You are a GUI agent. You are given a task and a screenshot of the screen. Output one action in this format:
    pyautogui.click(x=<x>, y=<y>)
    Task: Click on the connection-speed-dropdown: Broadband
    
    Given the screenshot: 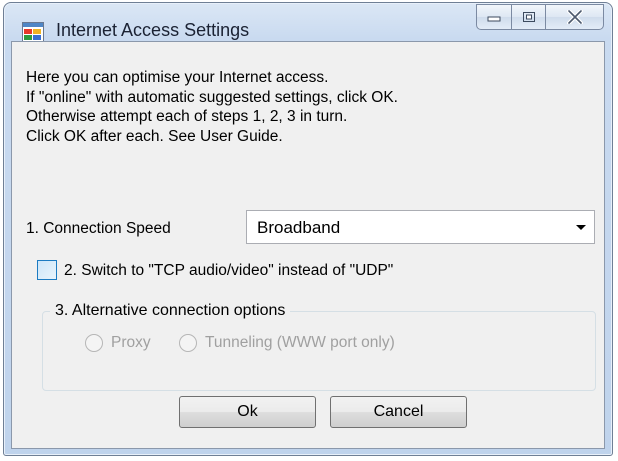 What is the action you would take?
    pyautogui.click(x=420, y=227)
    